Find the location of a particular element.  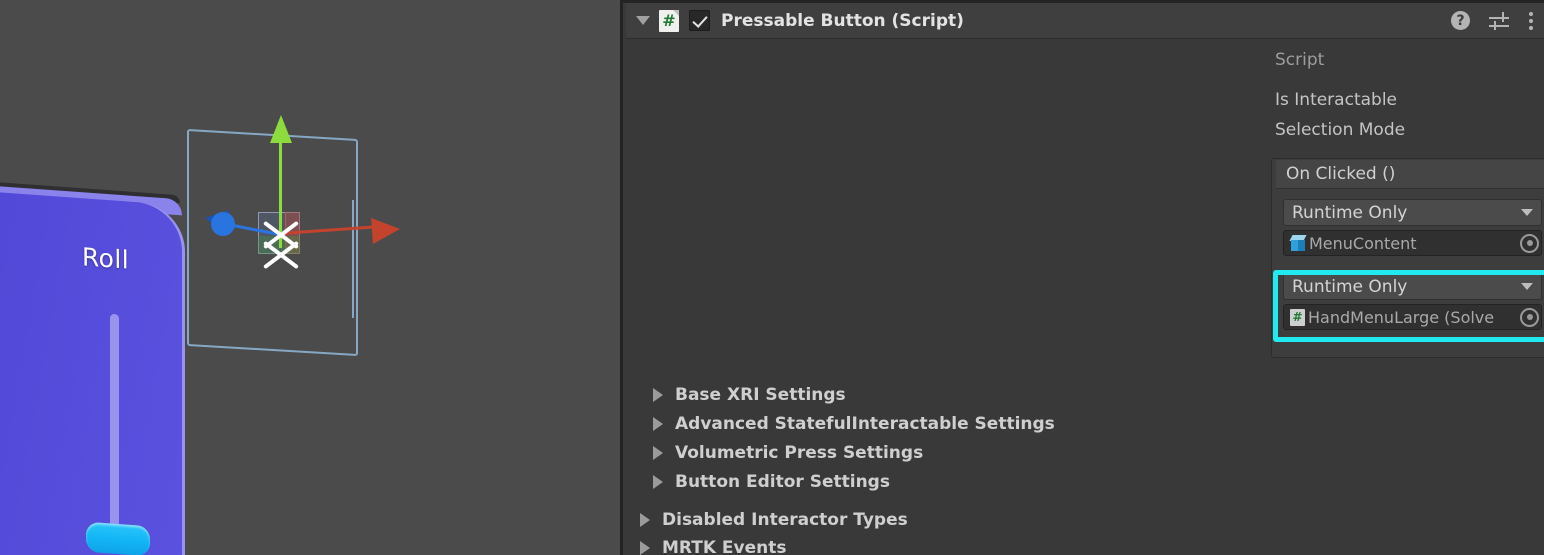

onclicked-event-title: On Clicked () is located at coordinates (1410, 174).